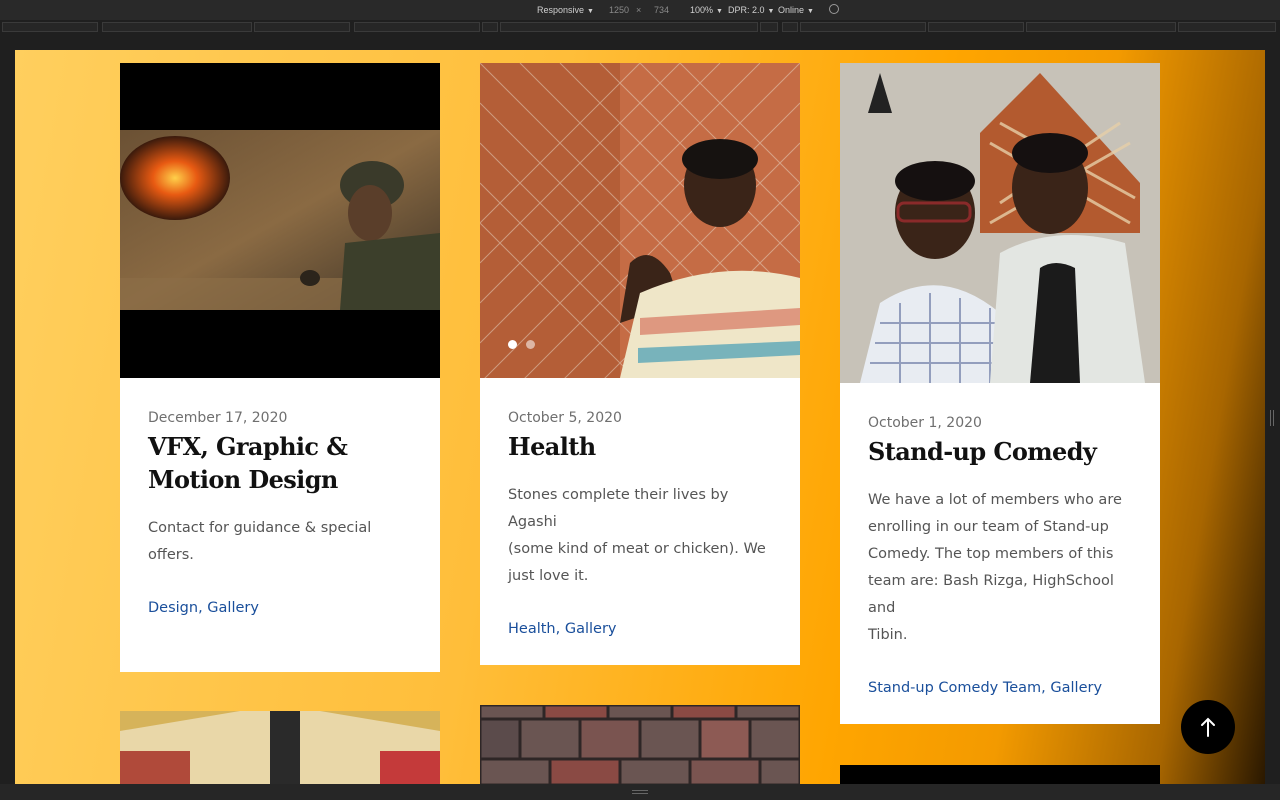 Image resolution: width=1280 pixels, height=800 pixels. I want to click on arrow-up-icon, so click(1208, 727).